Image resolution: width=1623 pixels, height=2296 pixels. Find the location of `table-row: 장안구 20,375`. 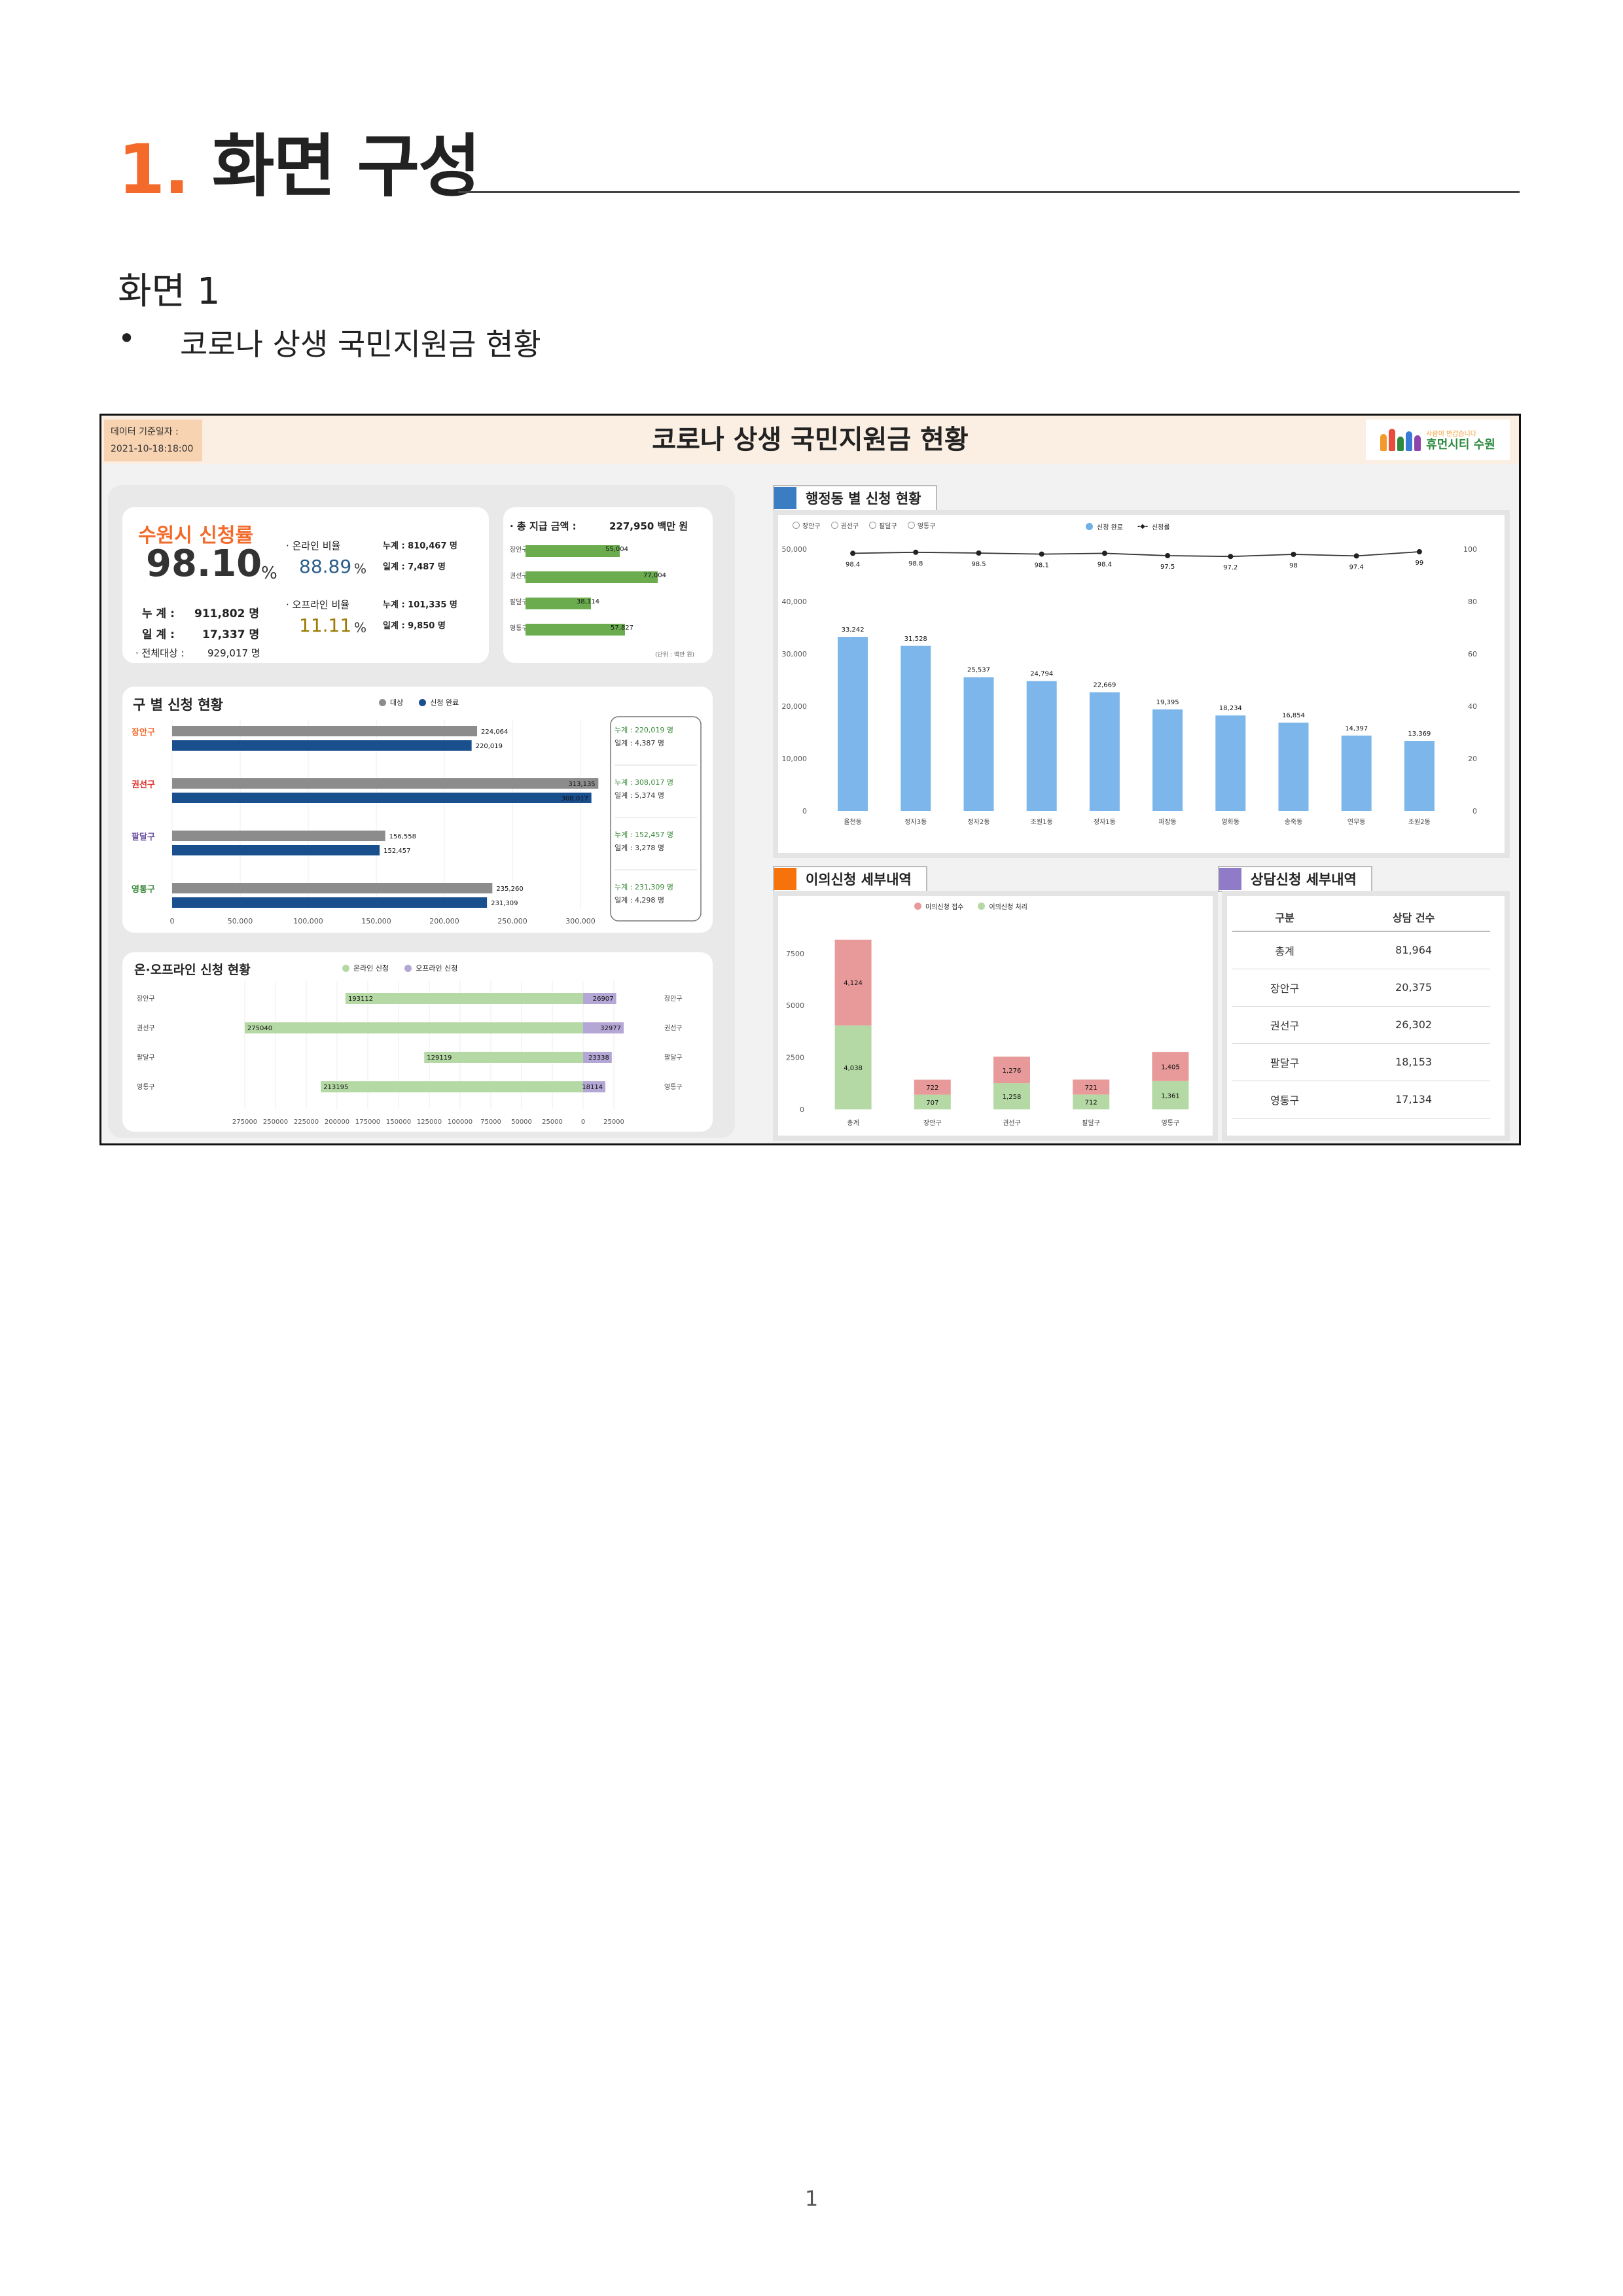

table-row: 장안구 20,375 is located at coordinates (1361, 988).